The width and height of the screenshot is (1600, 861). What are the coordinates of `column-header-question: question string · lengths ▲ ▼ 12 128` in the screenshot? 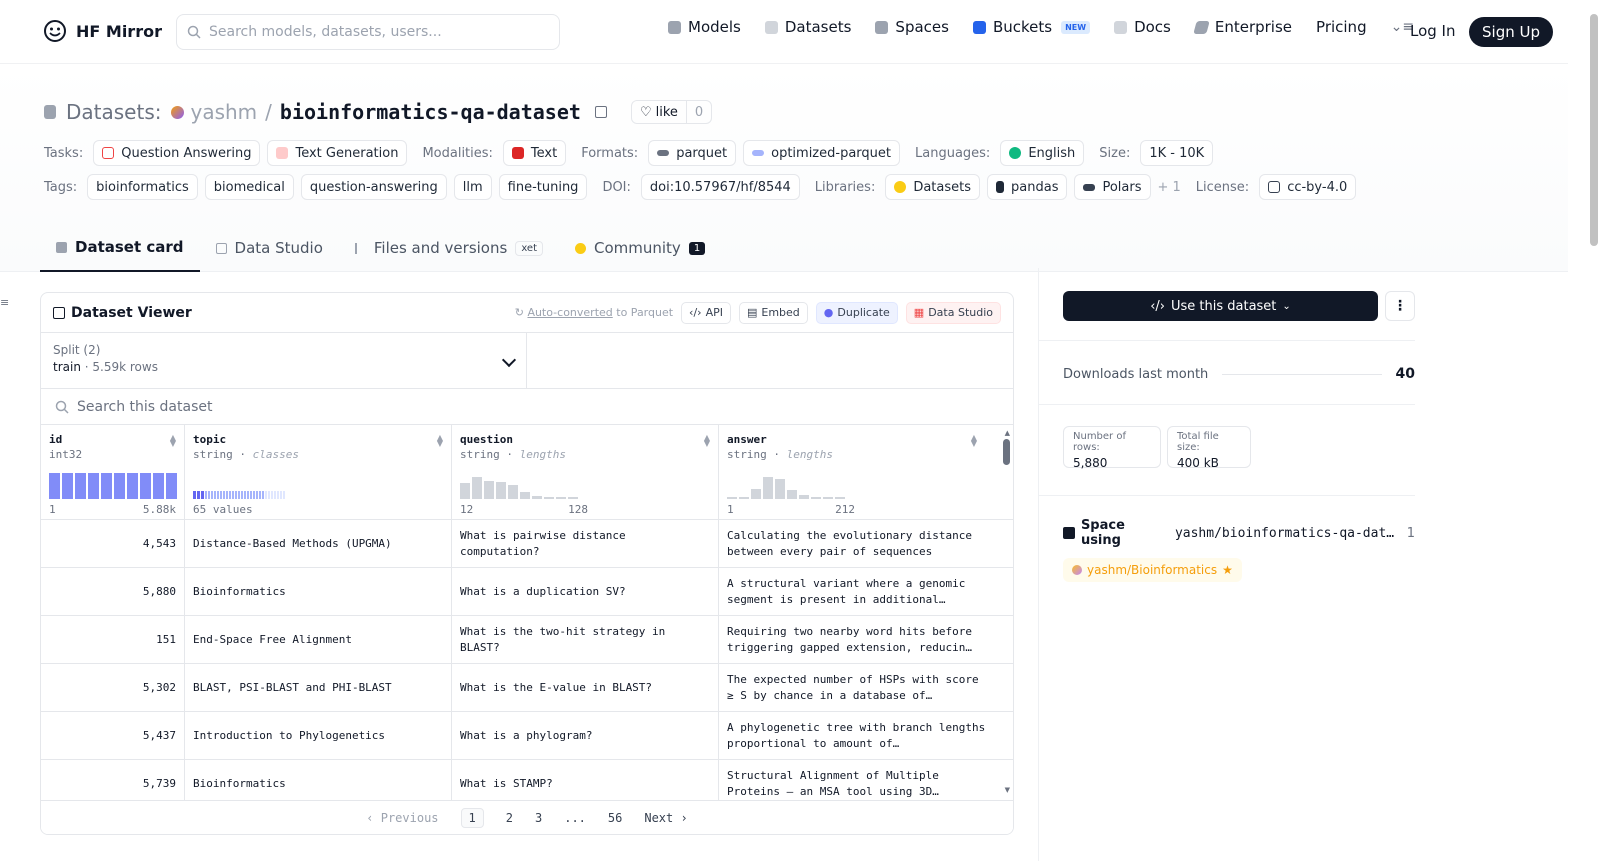 It's located at (585, 472).